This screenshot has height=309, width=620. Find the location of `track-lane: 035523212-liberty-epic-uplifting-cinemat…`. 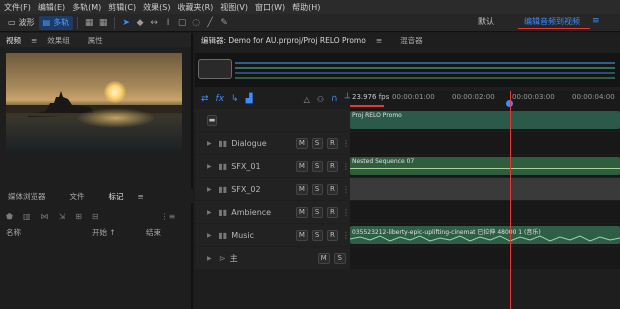

track-lane: 035523212-liberty-epic-uplifting-cinemat… is located at coordinates (485, 235).